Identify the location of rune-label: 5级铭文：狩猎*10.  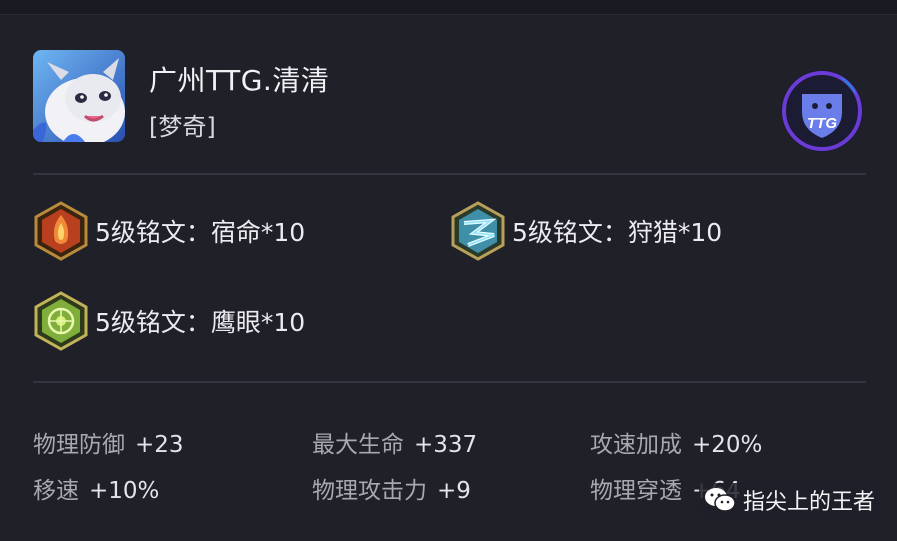
(617, 232).